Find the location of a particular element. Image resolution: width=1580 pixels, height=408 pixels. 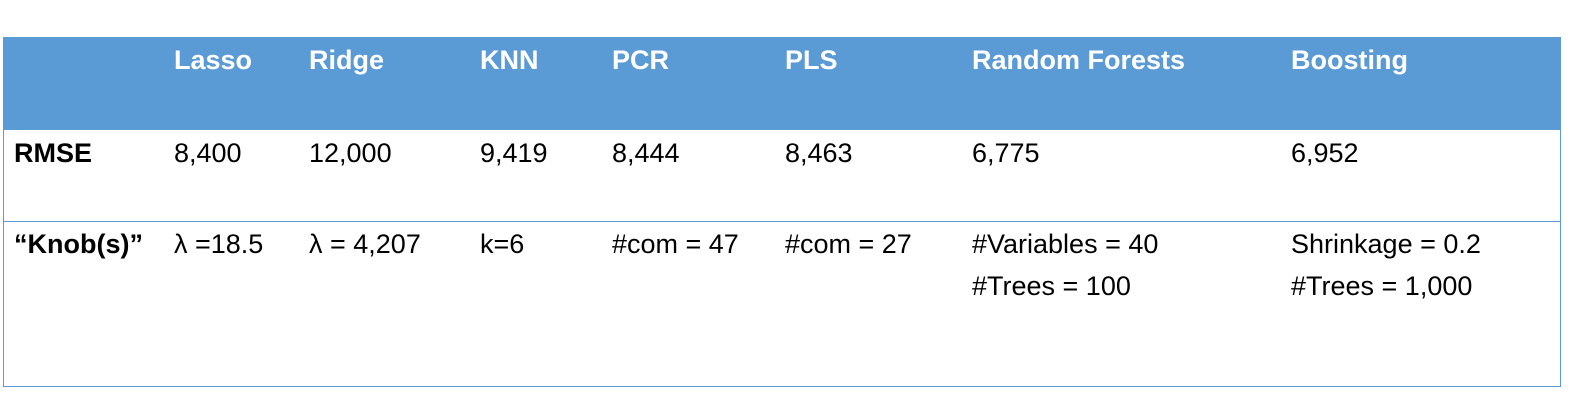

cell-line: #Trees = 100 is located at coordinates (1051, 286).